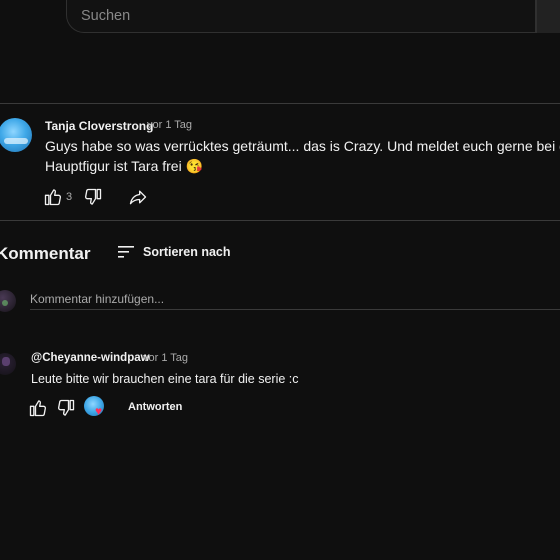 This screenshot has width=560, height=560. Describe the element at coordinates (16, 135) in the screenshot. I see `post-author-avatar` at that location.